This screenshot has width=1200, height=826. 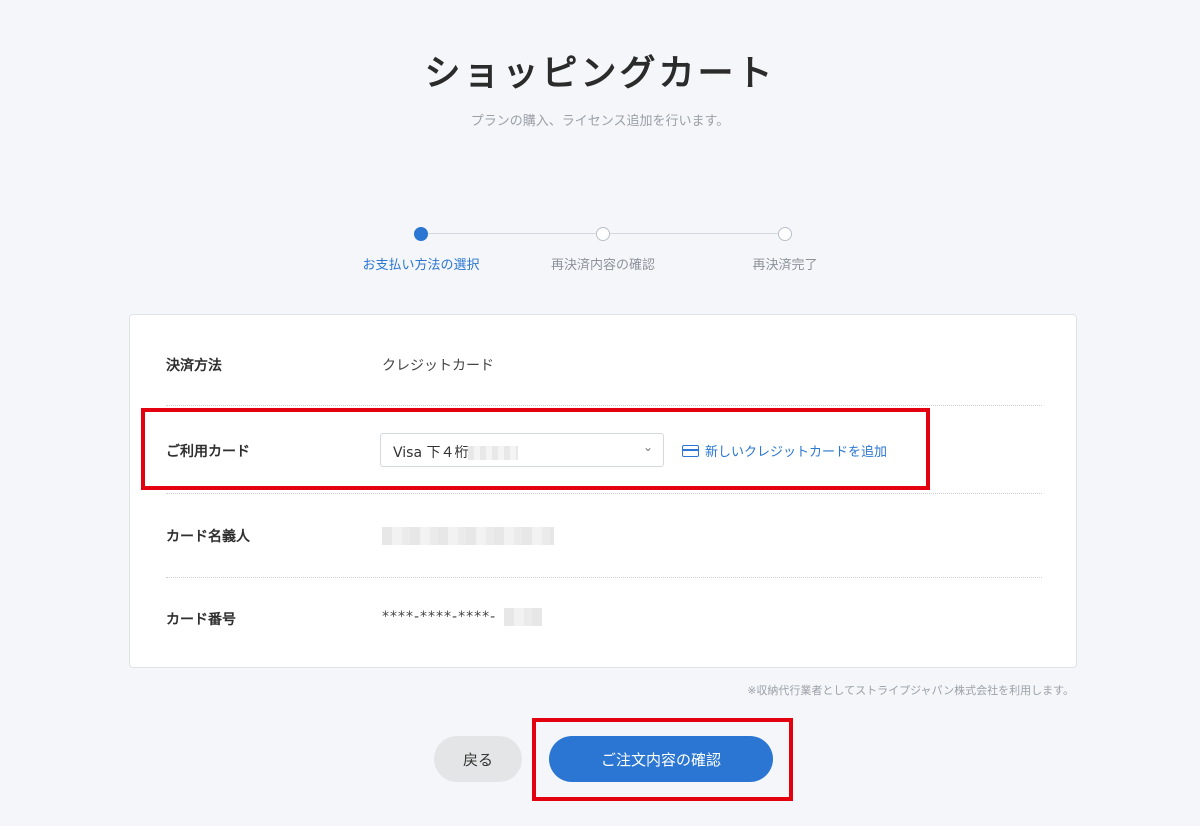 I want to click on step-dot-review, so click(x=603, y=234).